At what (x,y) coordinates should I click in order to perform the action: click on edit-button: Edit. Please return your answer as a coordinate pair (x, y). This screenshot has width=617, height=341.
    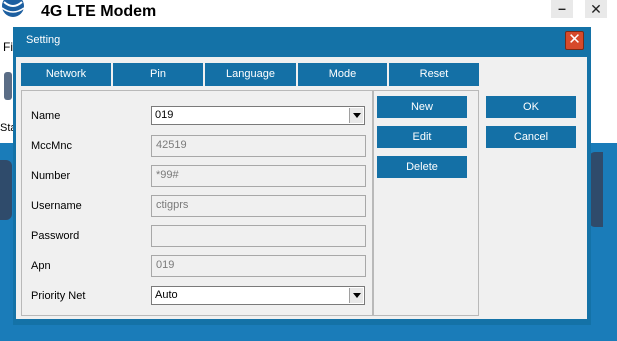
    Looking at the image, I should click on (422, 137).